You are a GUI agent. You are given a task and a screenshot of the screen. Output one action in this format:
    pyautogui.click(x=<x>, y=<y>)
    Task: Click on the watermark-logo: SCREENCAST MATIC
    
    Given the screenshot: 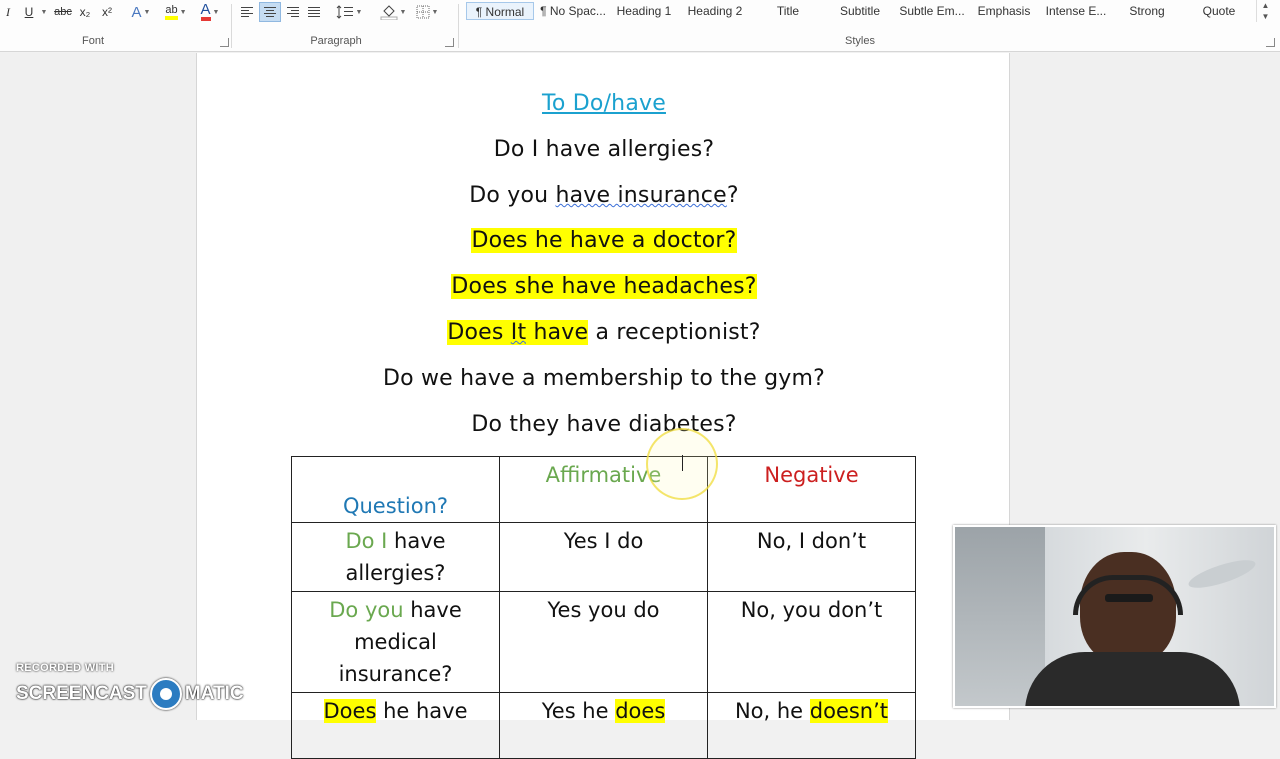 What is the action you would take?
    pyautogui.click(x=130, y=694)
    